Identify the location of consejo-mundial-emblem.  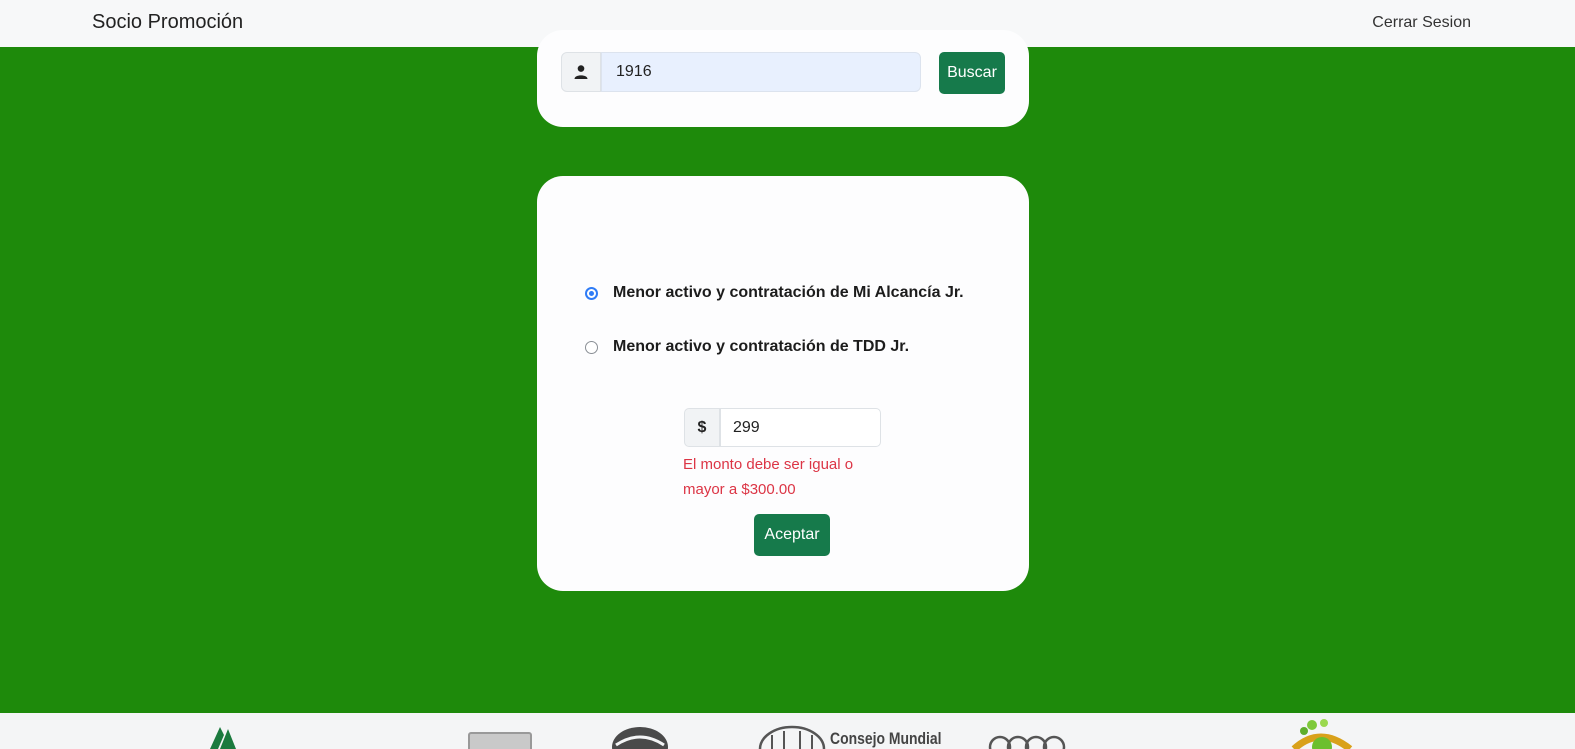
(792, 737).